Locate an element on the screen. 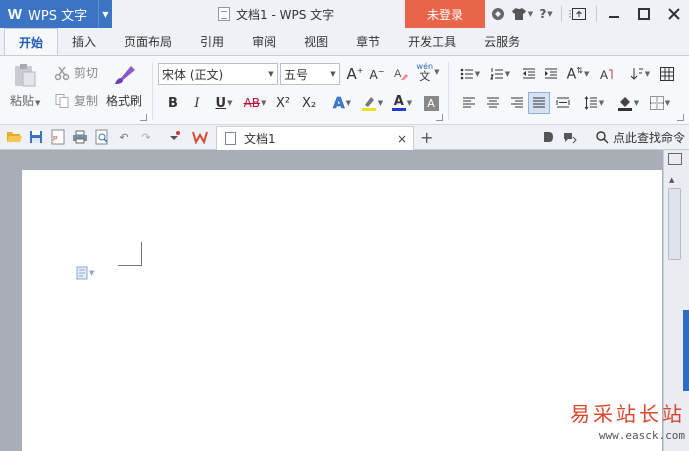 The width and height of the screenshot is (689, 451). chevron-down-icon: ▼ is located at coordinates (105, 14).